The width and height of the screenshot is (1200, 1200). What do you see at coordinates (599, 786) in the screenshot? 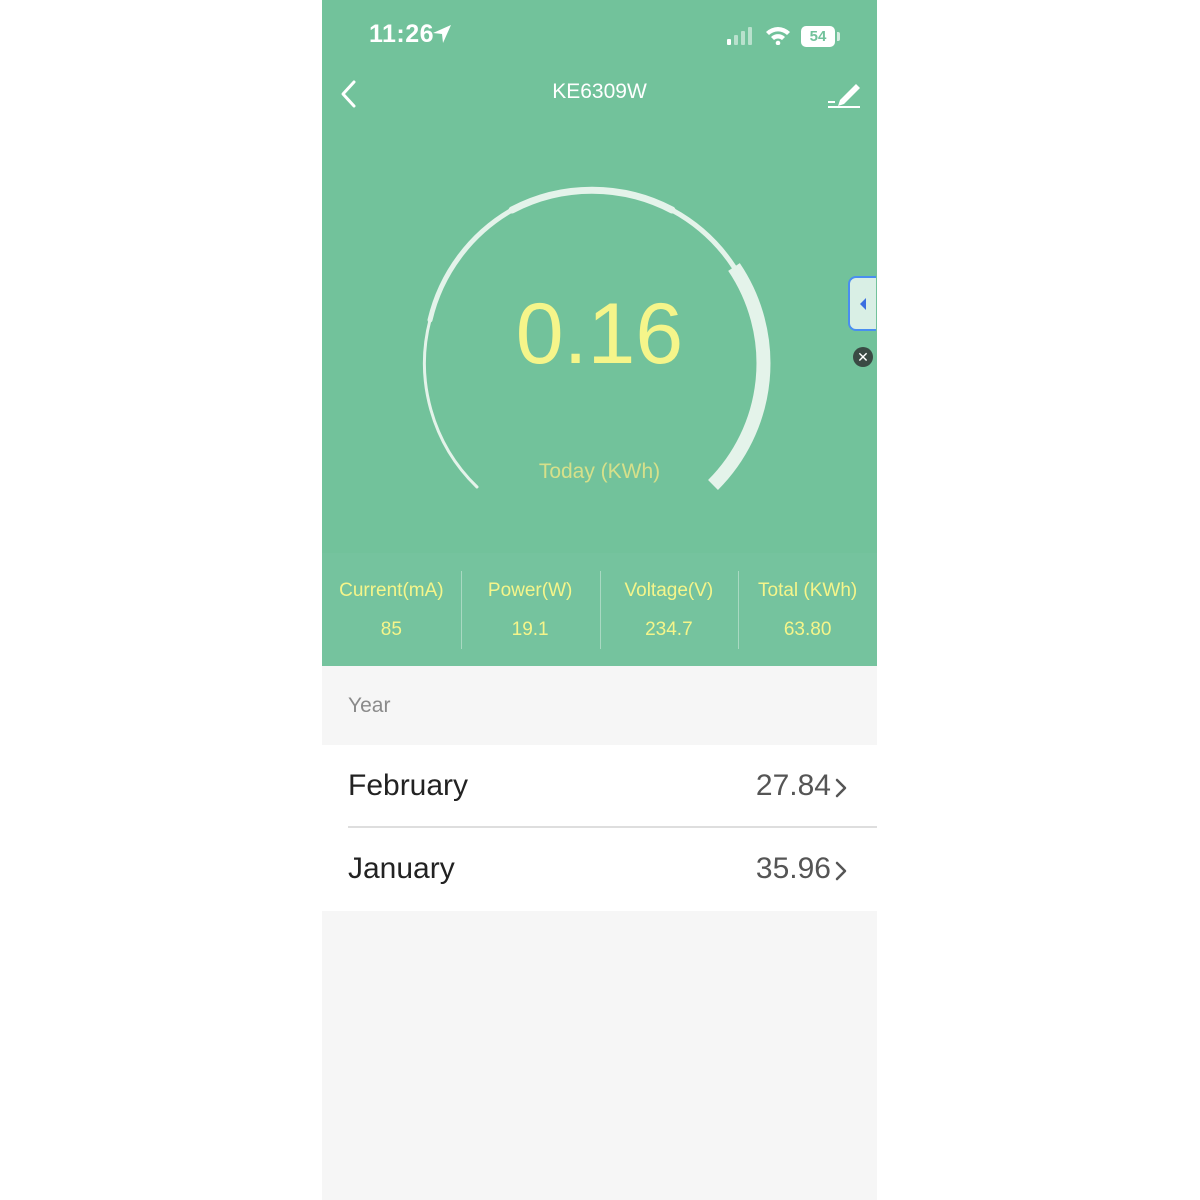
I see `list-item-february: February 27.84` at bounding box center [599, 786].